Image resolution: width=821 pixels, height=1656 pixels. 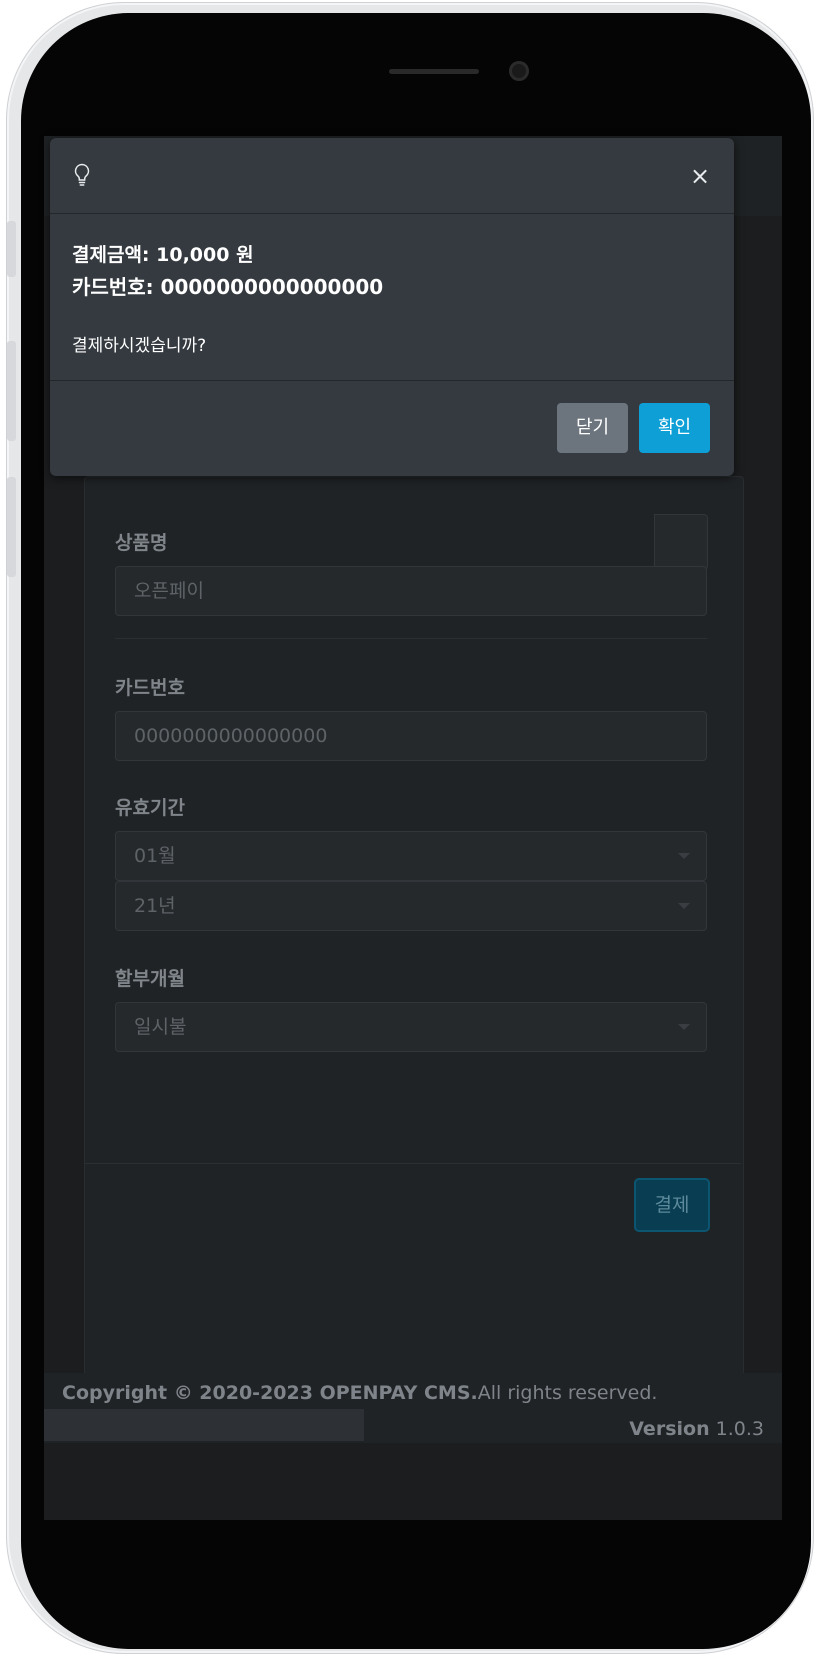 I want to click on form-divider, so click(x=411, y=638).